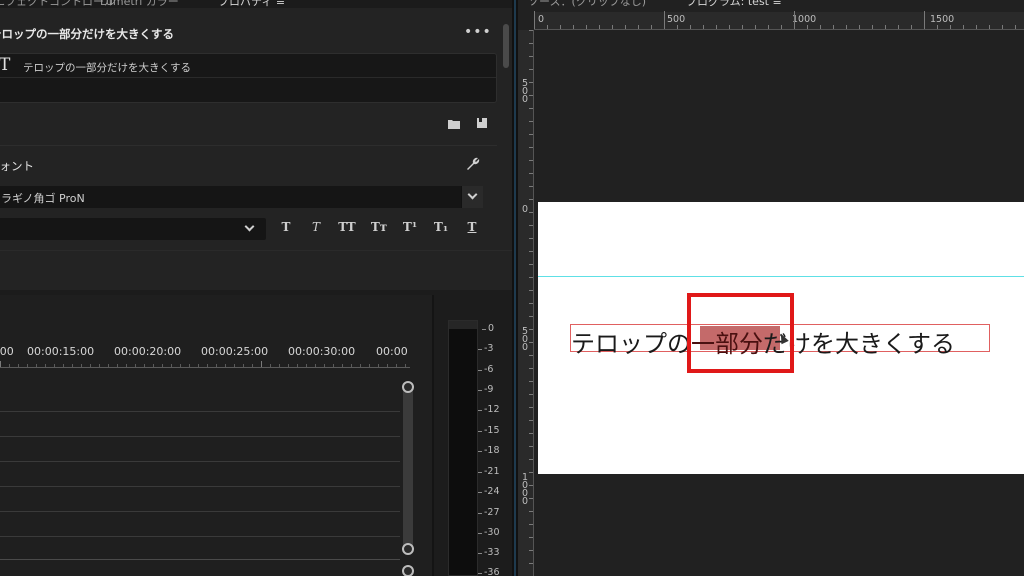  I want to click on font-style-select, so click(133, 229).